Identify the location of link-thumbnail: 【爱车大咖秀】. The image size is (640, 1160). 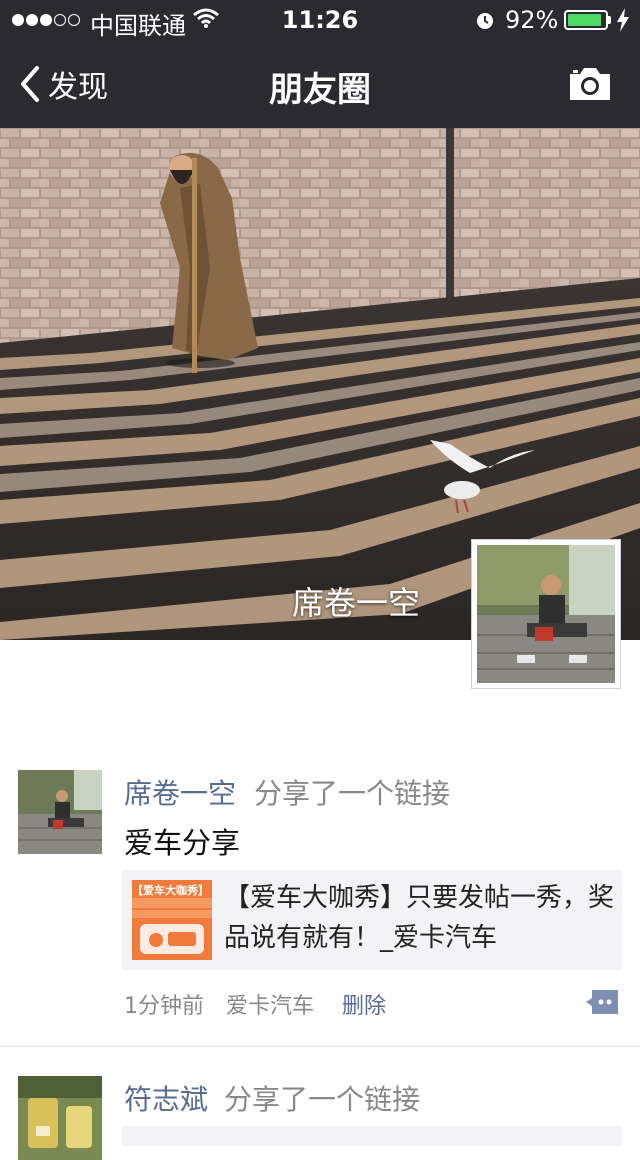
(172, 920).